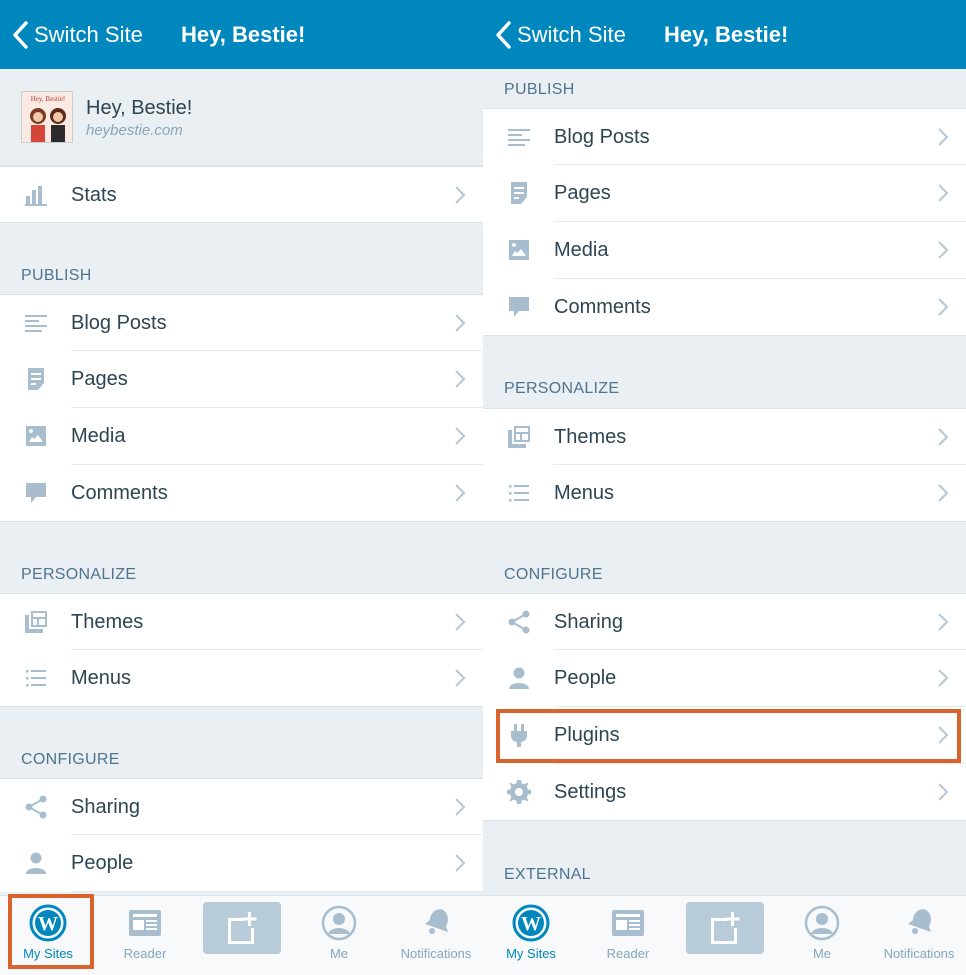 Image resolution: width=966 pixels, height=975 pixels. Describe the element at coordinates (724, 735) in the screenshot. I see `menu-item-plugins: Plugins` at that location.